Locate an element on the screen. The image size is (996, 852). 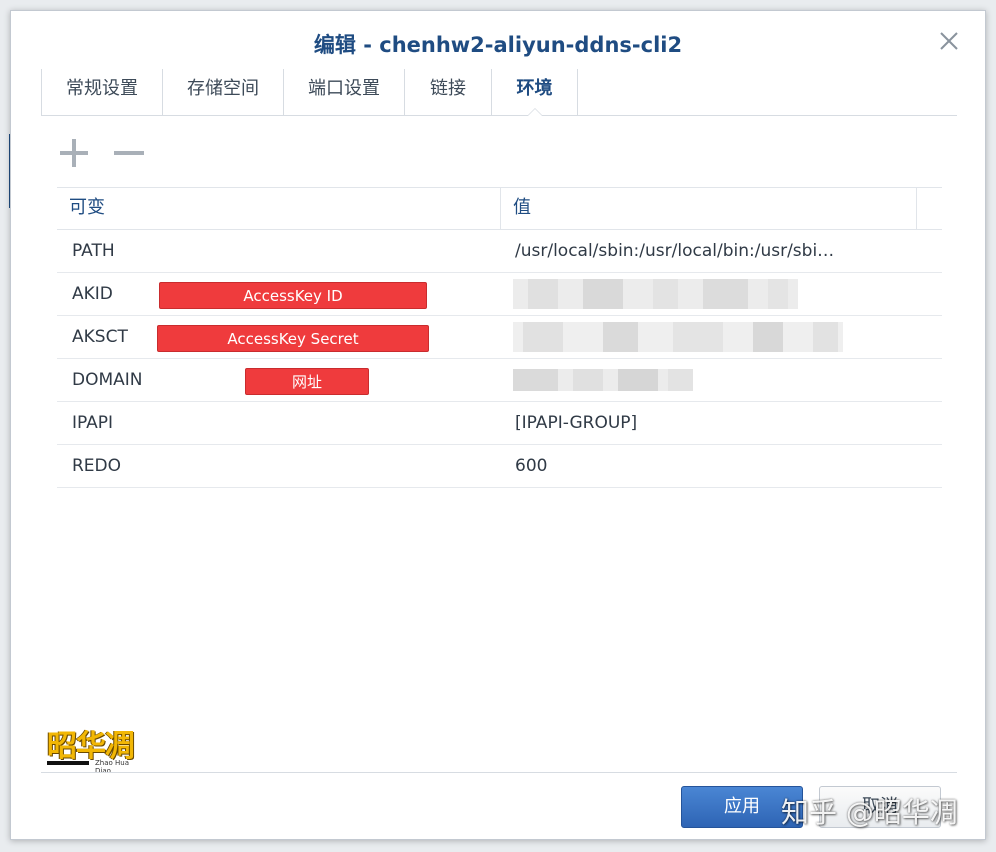
tab-bar: 常规设置 存储空间 端口设置 链接 环境 is located at coordinates (499, 92).